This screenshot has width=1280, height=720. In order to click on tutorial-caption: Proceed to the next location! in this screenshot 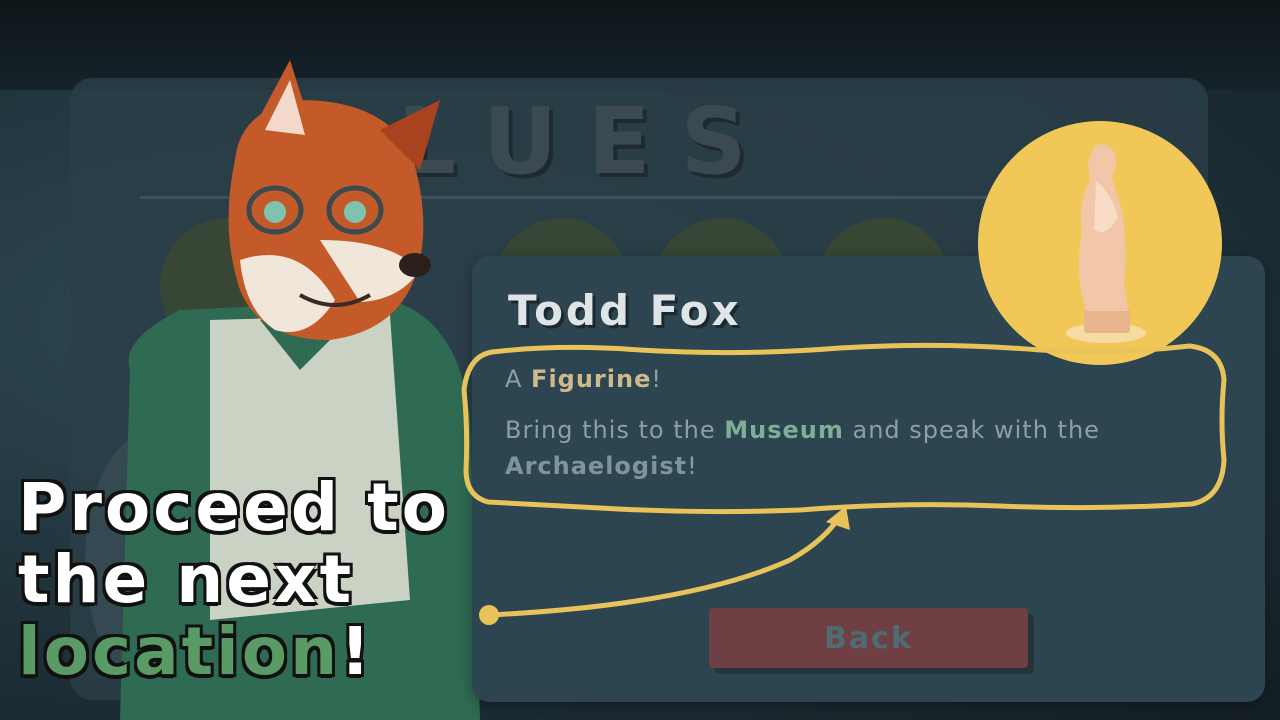, I will do `click(234, 580)`.